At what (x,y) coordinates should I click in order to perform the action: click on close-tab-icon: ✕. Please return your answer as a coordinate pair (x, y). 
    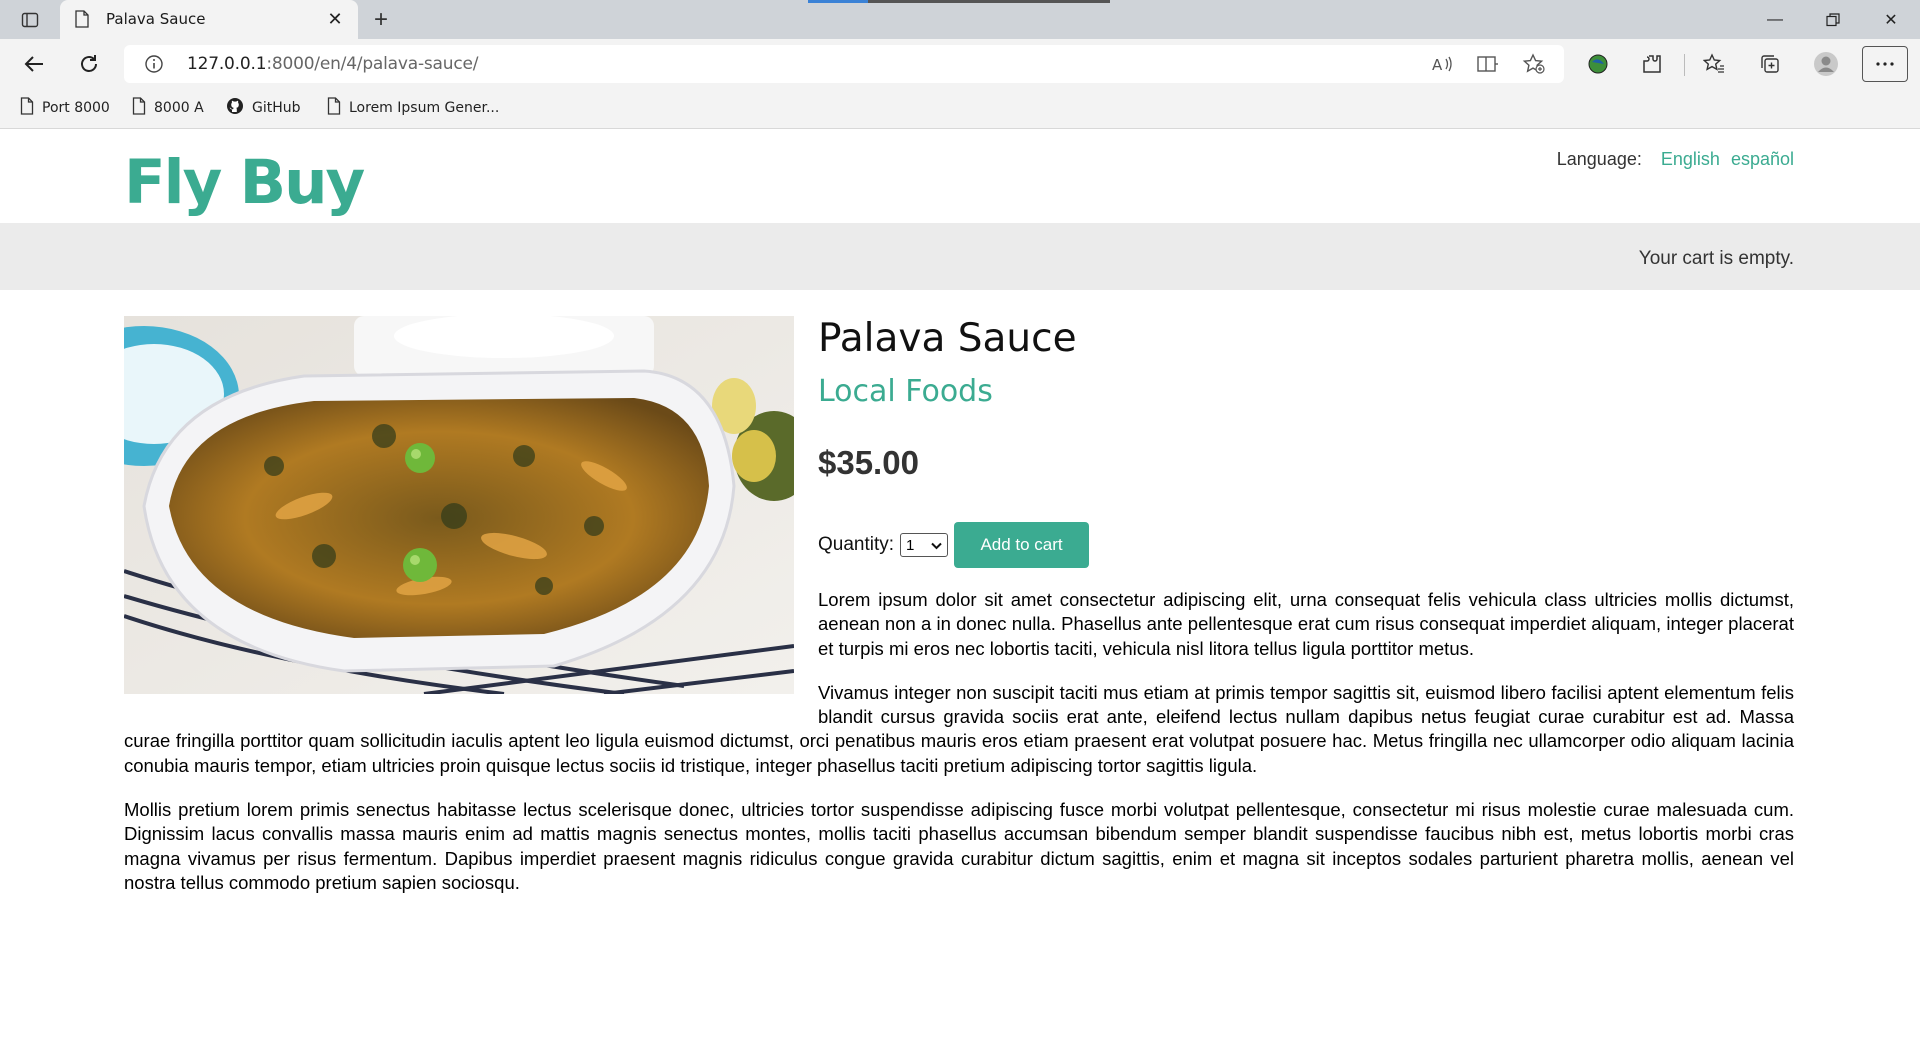
    Looking at the image, I should click on (335, 19).